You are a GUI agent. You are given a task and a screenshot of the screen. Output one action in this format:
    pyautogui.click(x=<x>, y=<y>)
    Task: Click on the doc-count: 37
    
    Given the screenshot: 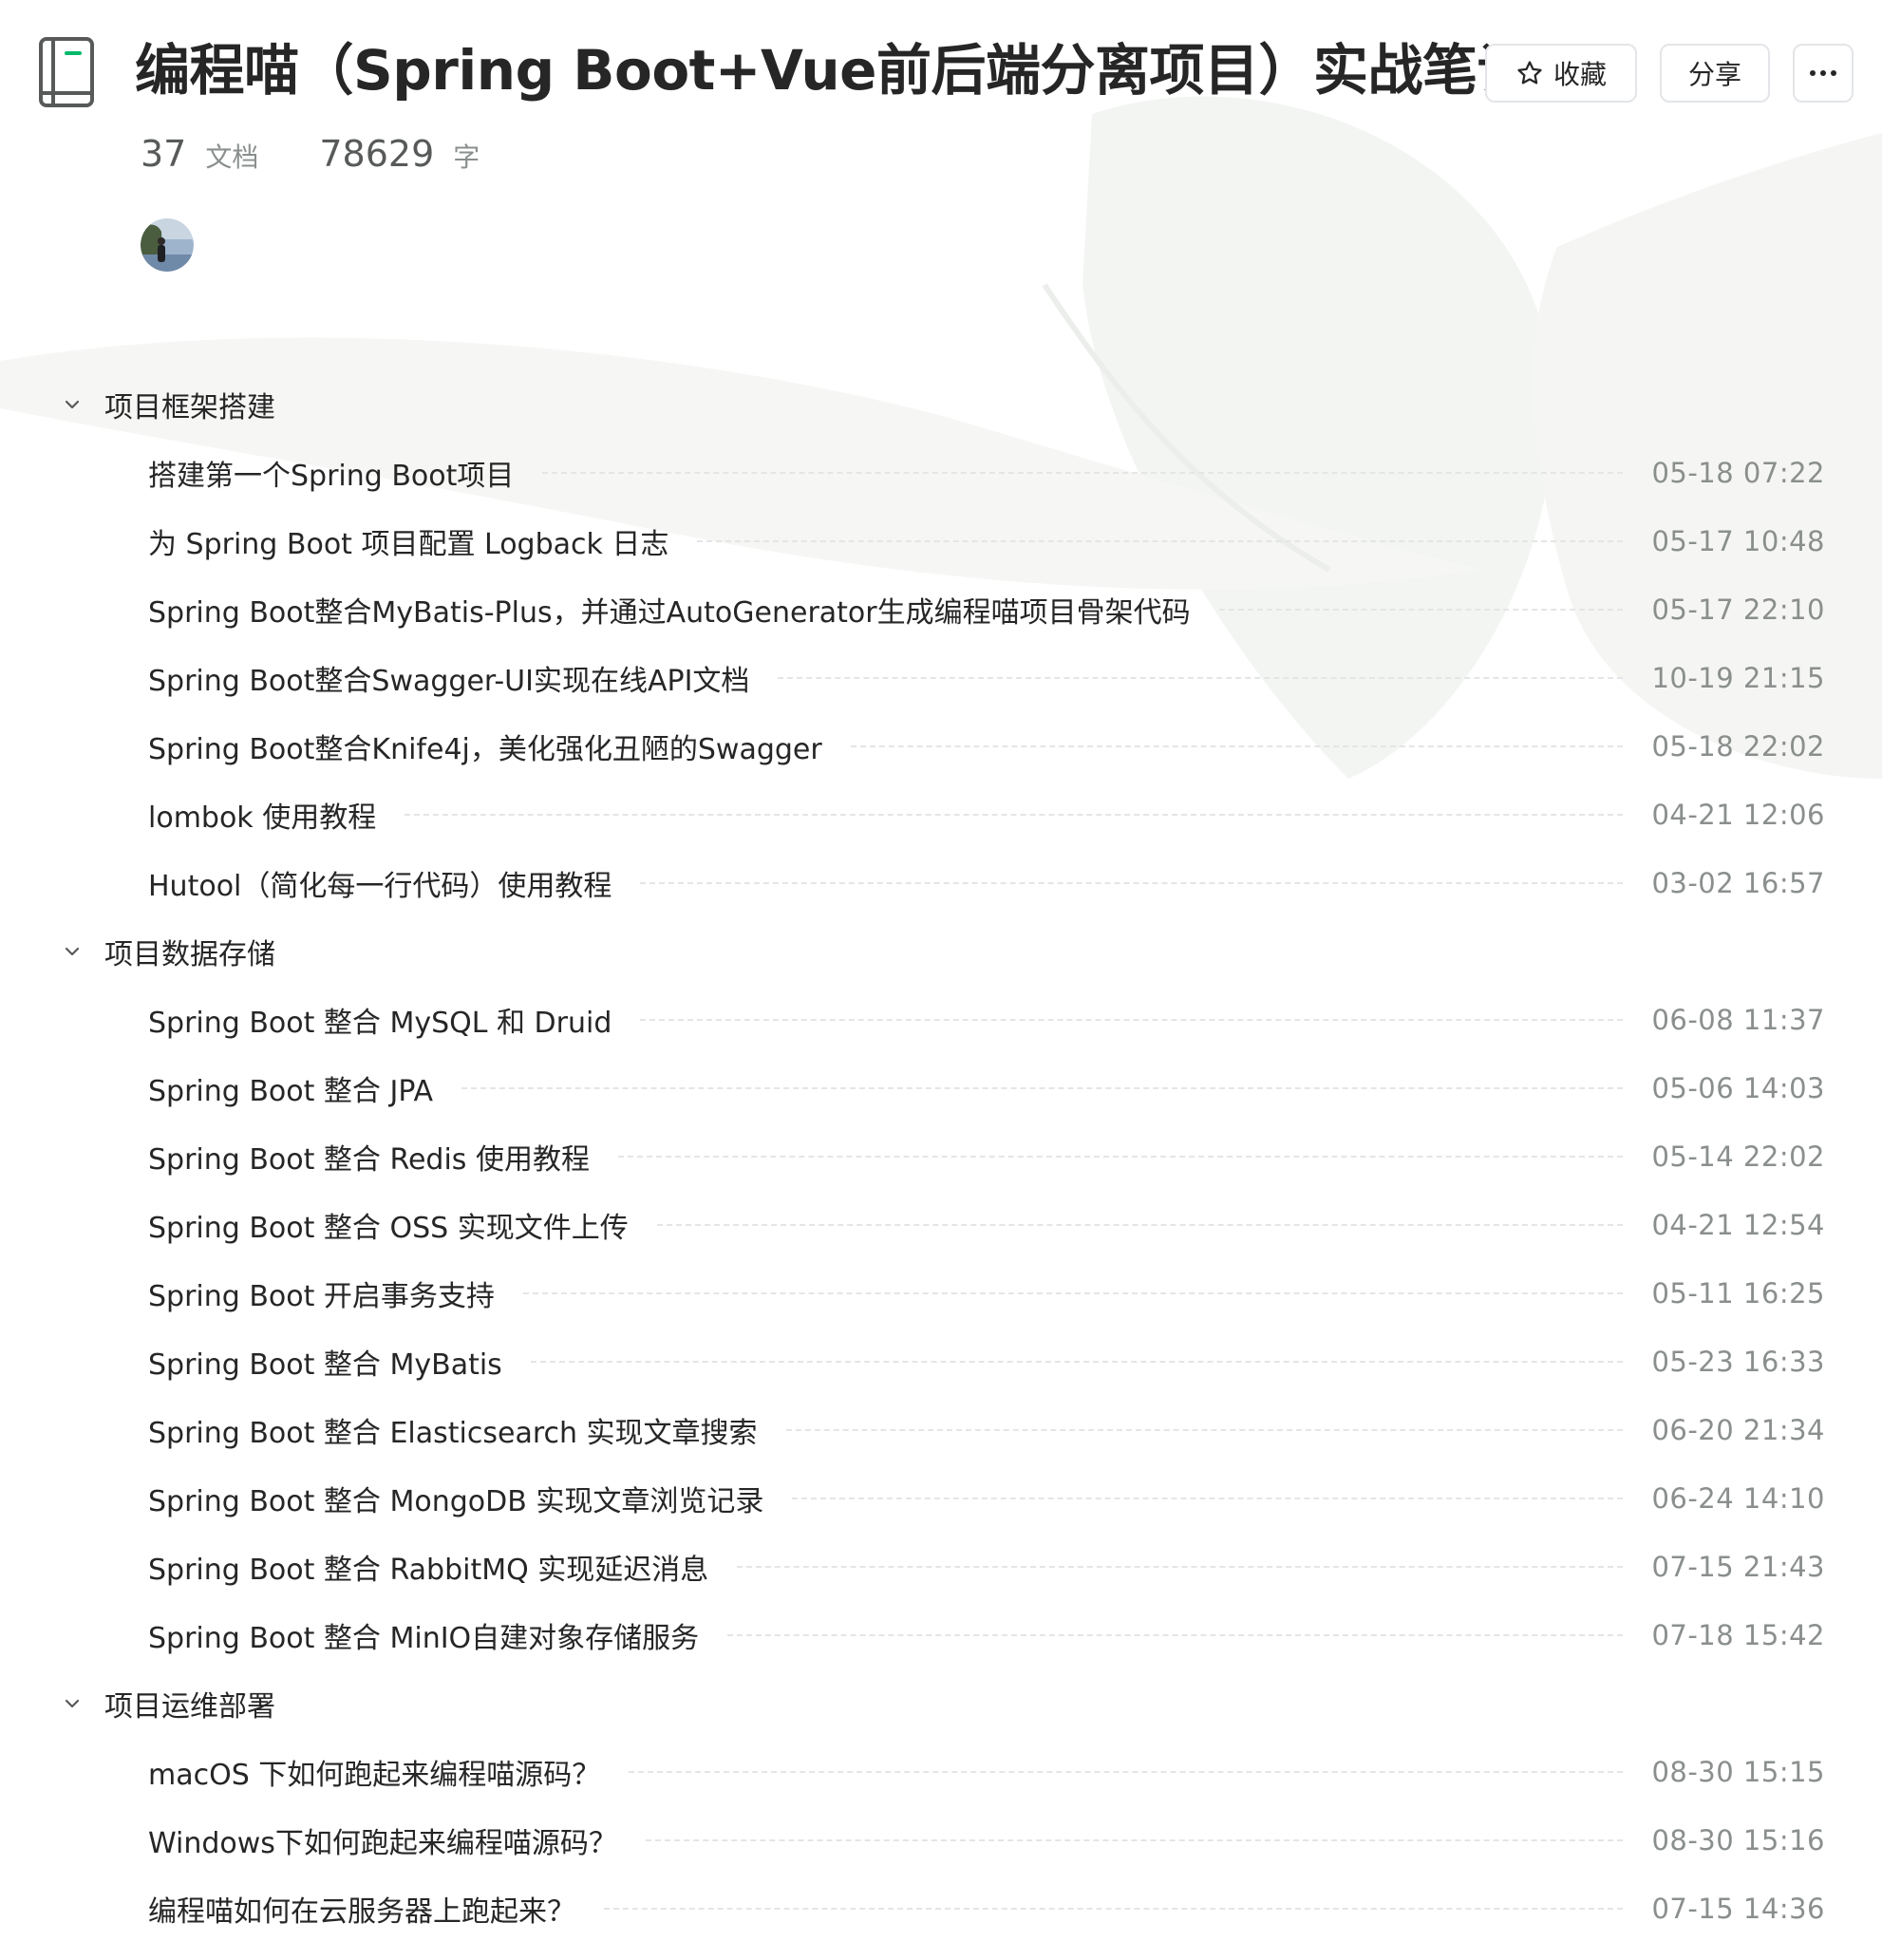 What is the action you would take?
    pyautogui.click(x=164, y=154)
    